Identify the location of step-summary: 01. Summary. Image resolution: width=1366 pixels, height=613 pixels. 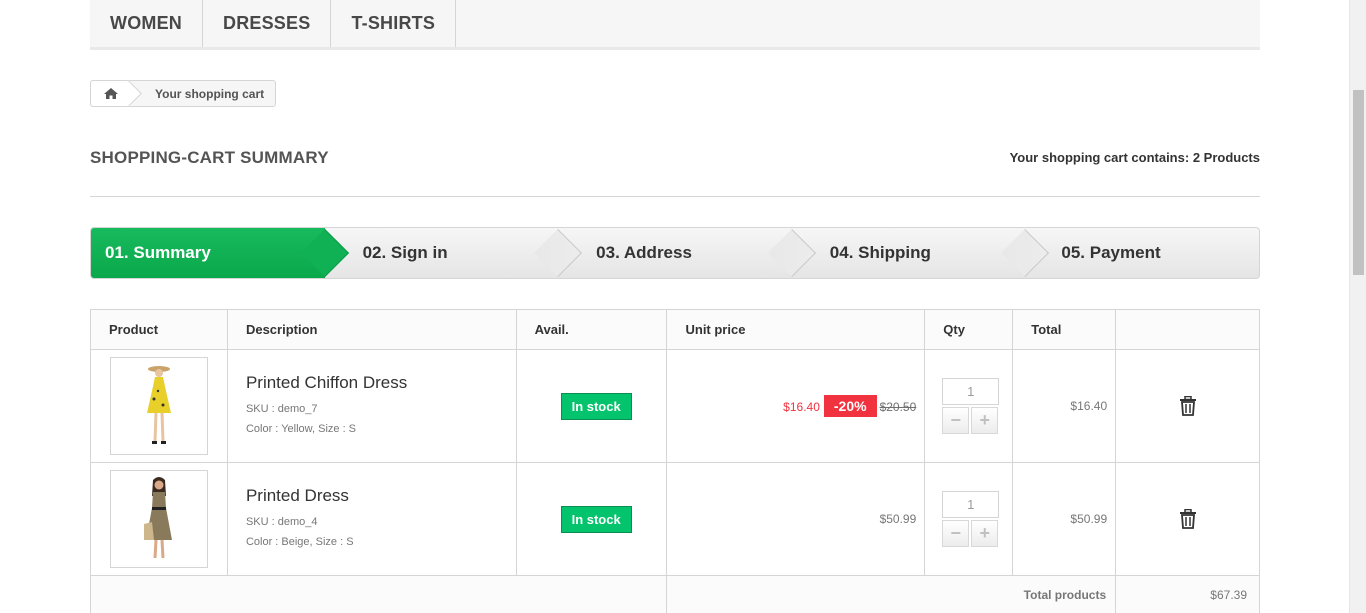
(220, 253).